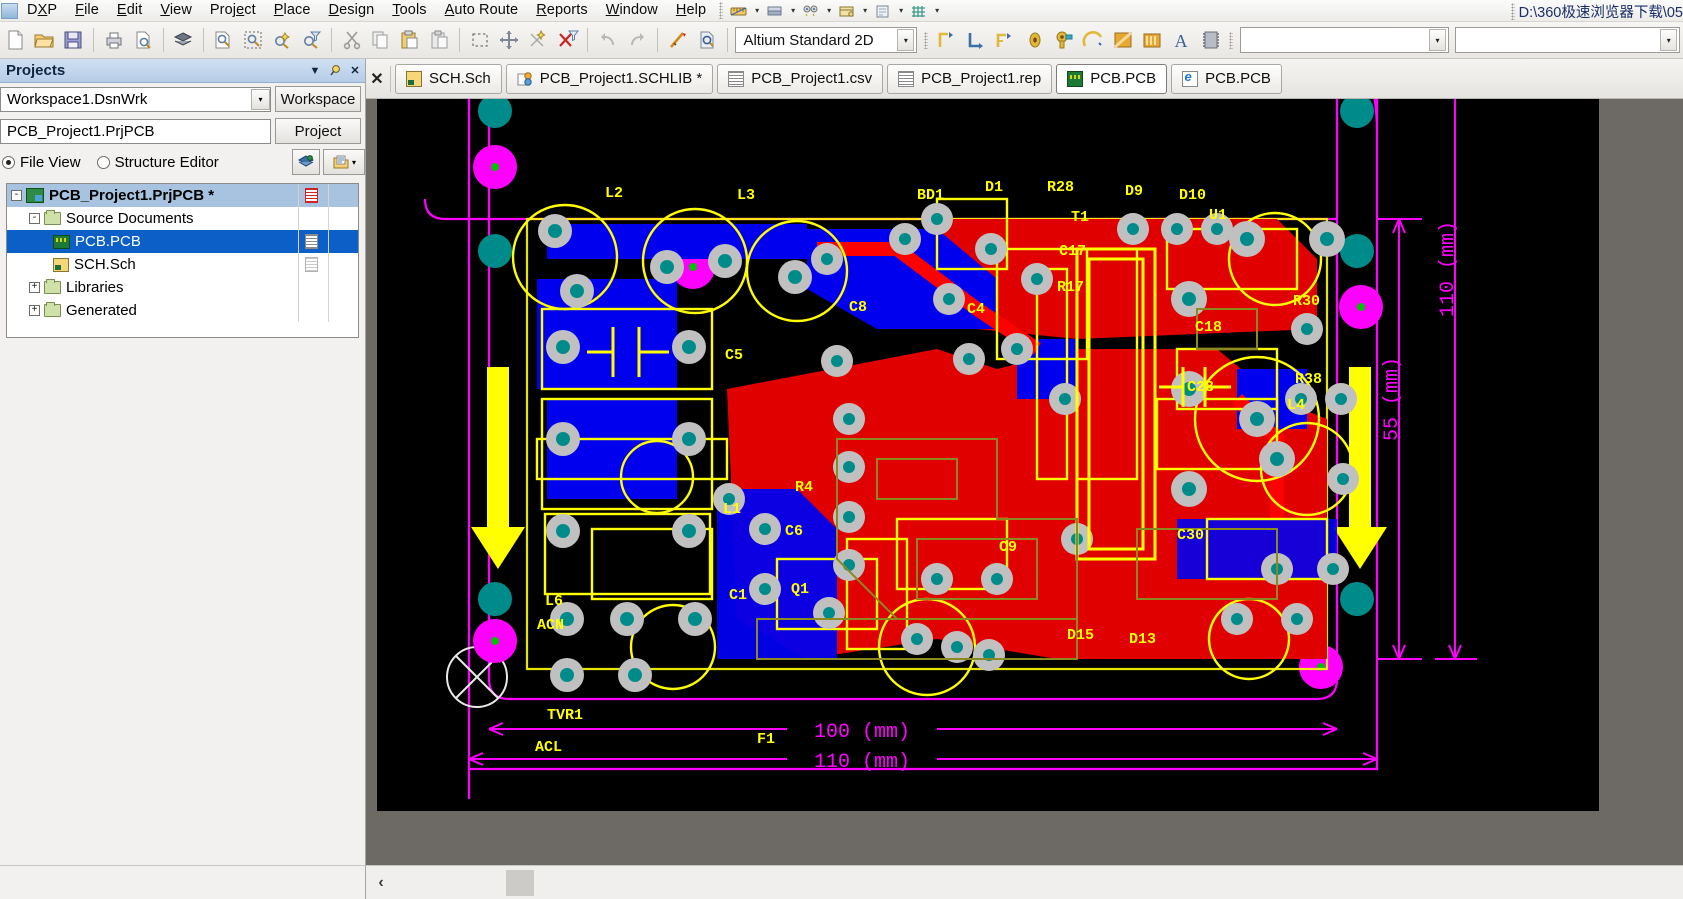 Image resolution: width=1683 pixels, height=899 pixels. What do you see at coordinates (800, 78) in the screenshot?
I see `tab-pcb-project1-csv: PCB_Project1.csv` at bounding box center [800, 78].